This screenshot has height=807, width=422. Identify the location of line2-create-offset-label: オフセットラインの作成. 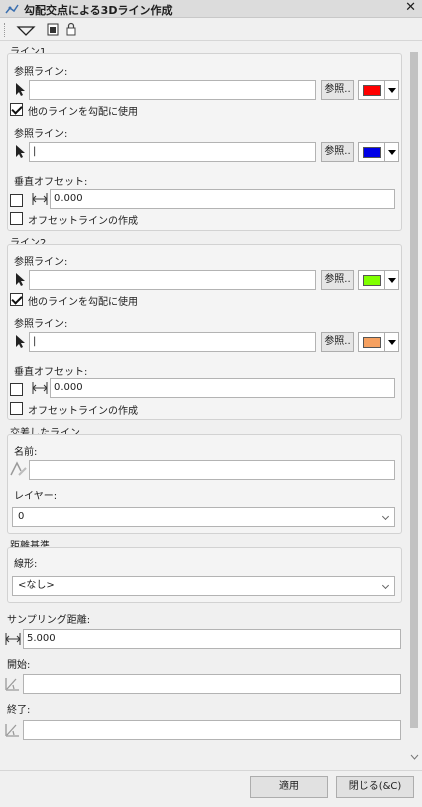
(83, 411).